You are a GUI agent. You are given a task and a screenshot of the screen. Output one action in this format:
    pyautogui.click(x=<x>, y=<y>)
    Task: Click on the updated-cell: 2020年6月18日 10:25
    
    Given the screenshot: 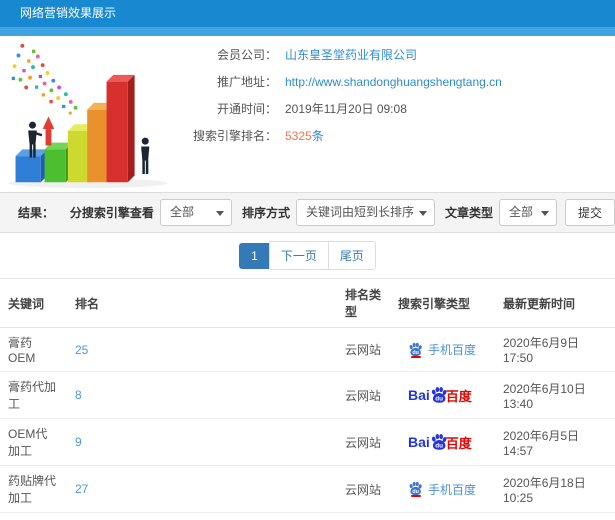 What is the action you would take?
    pyautogui.click(x=555, y=489)
    